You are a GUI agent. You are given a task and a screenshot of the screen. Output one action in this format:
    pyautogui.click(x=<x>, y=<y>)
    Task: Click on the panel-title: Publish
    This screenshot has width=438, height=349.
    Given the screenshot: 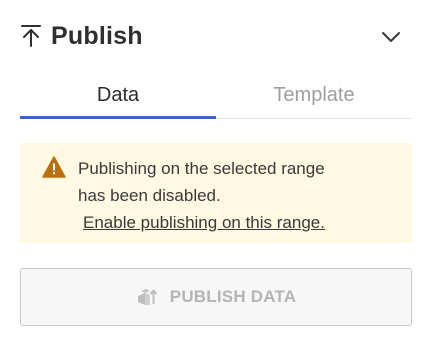 What is the action you would take?
    pyautogui.click(x=97, y=35)
    